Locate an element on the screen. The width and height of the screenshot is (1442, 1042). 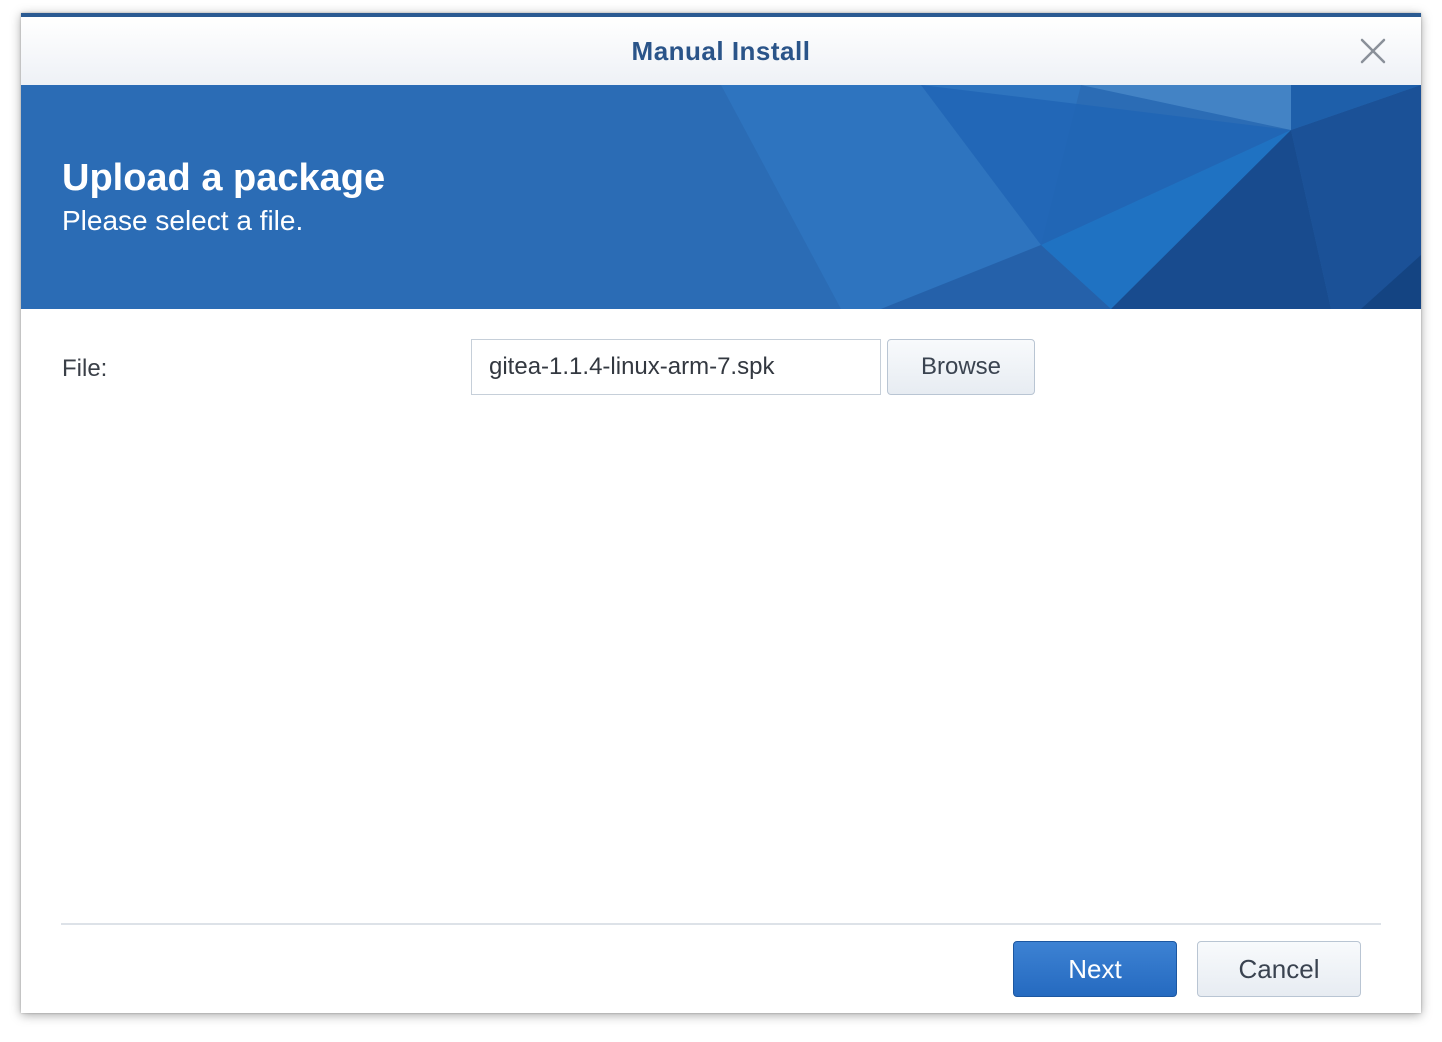
dialog-titlebar: Manual Install is located at coordinates (721, 51).